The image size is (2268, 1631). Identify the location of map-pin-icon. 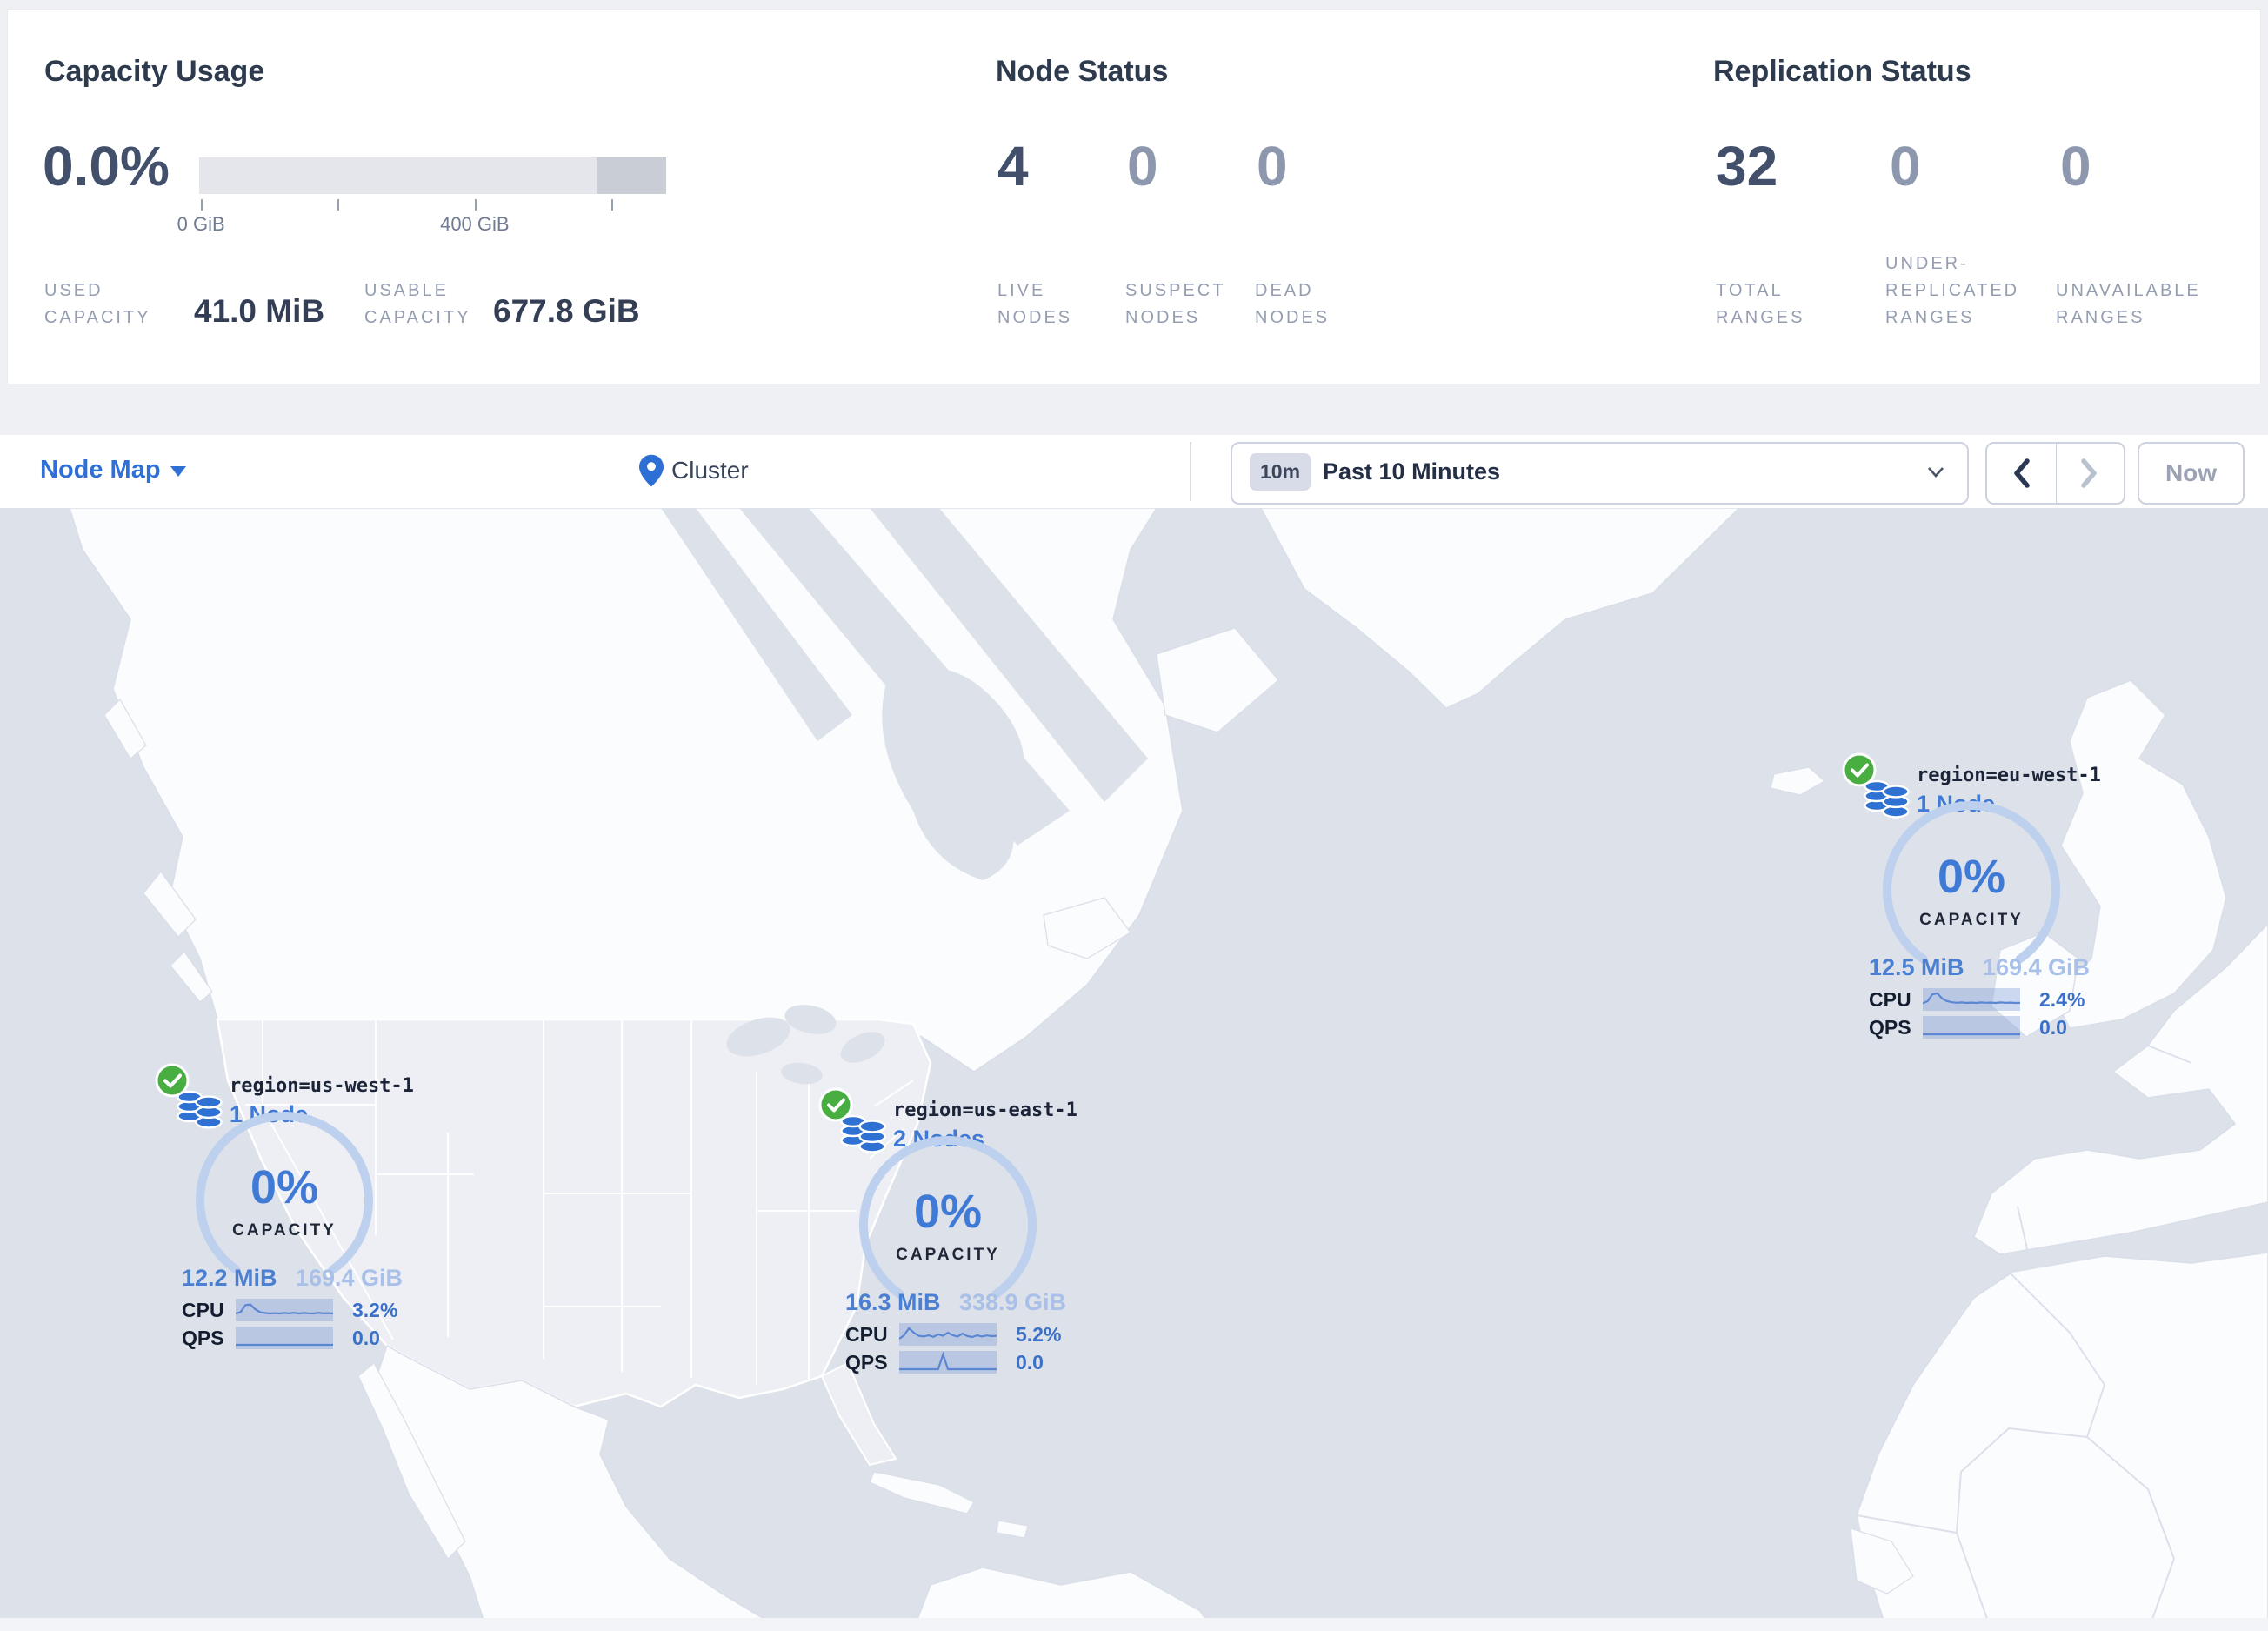
(651, 470).